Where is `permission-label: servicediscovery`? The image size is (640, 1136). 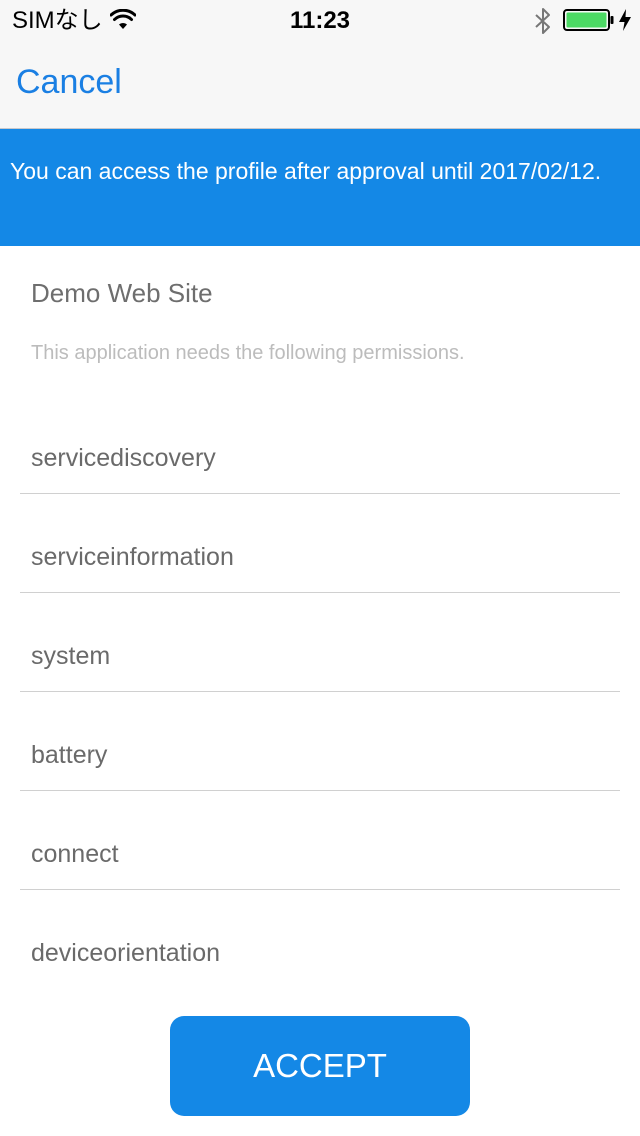 permission-label: servicediscovery is located at coordinates (123, 458).